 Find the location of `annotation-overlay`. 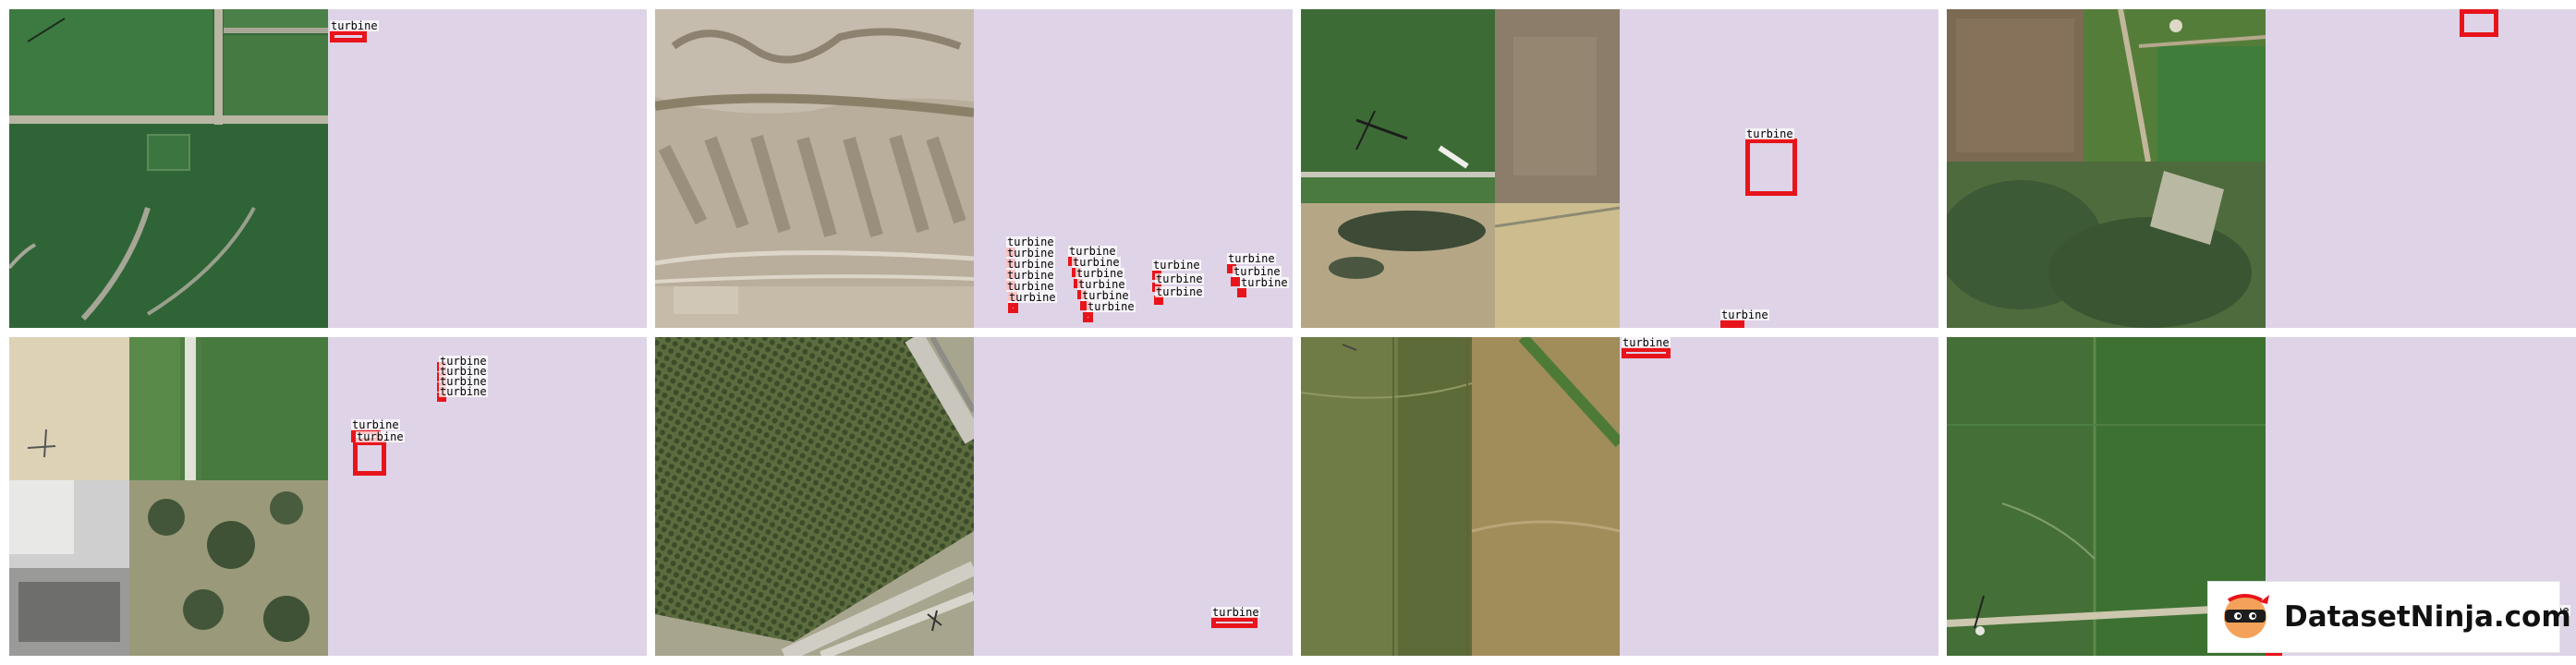

annotation-overlay is located at coordinates (2421, 168).